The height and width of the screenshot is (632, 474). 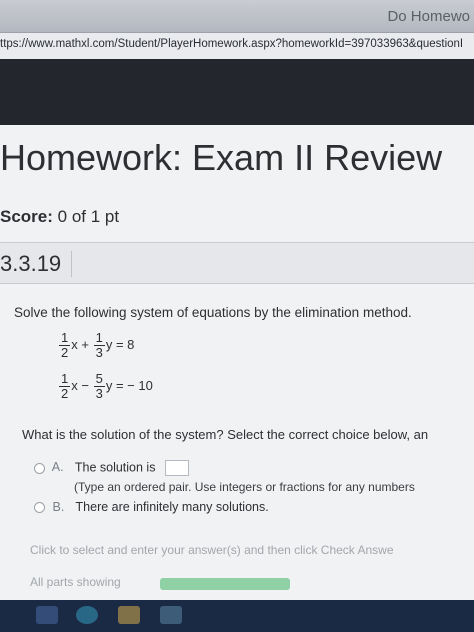 I want to click on score-row: Score: 0 of 1 pt, so click(x=59, y=217).